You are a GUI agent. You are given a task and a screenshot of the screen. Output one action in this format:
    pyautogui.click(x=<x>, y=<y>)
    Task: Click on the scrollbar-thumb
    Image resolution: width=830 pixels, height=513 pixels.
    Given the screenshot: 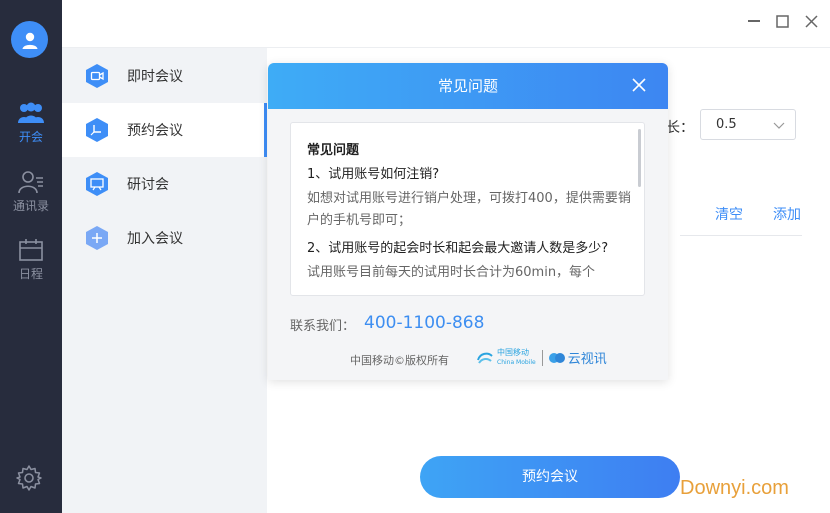 What is the action you would take?
    pyautogui.click(x=639, y=158)
    